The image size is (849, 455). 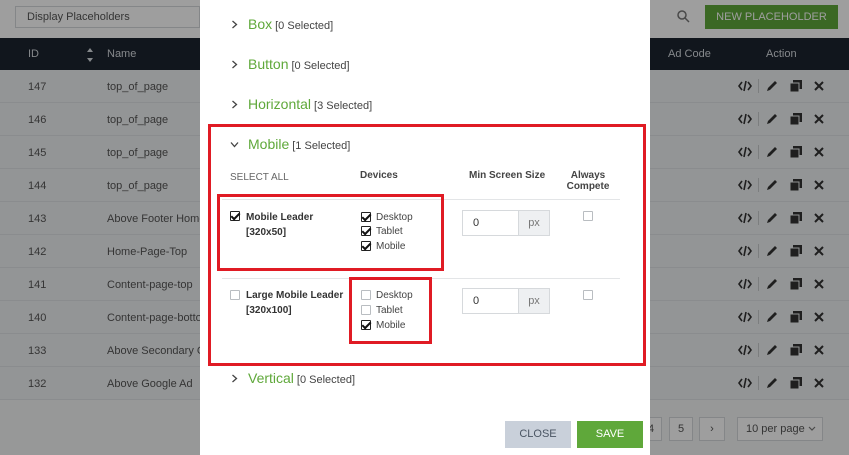 What do you see at coordinates (280, 104) in the screenshot?
I see `section-horizontal-title: Horizontal` at bounding box center [280, 104].